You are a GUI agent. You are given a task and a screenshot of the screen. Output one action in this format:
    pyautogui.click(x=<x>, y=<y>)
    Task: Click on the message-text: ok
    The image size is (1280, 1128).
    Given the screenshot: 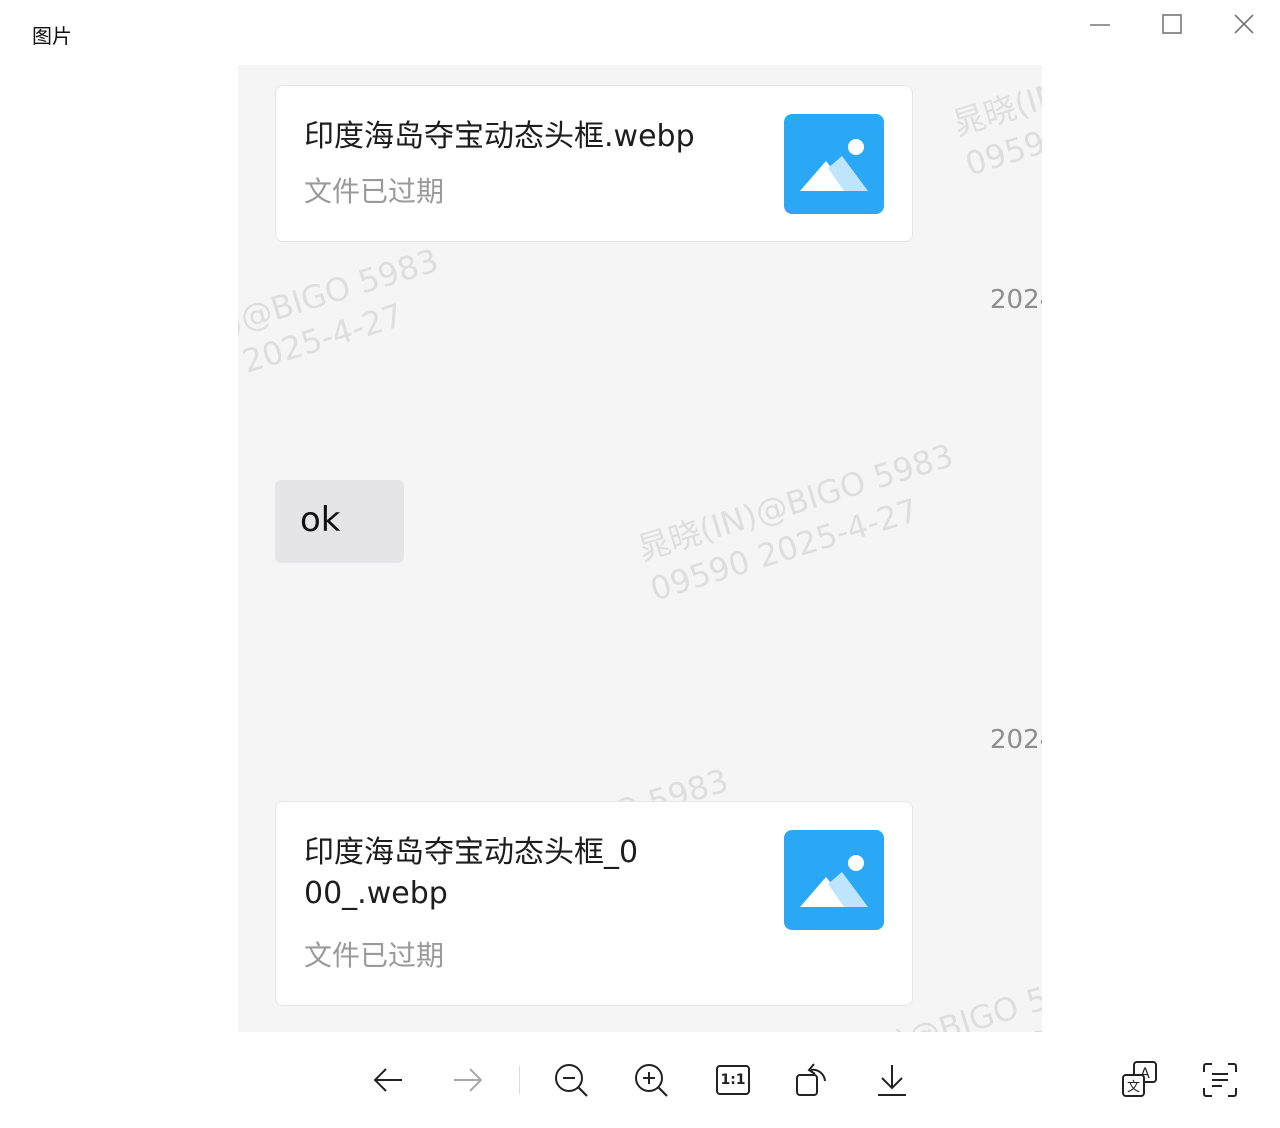 What is the action you would take?
    pyautogui.click(x=320, y=520)
    